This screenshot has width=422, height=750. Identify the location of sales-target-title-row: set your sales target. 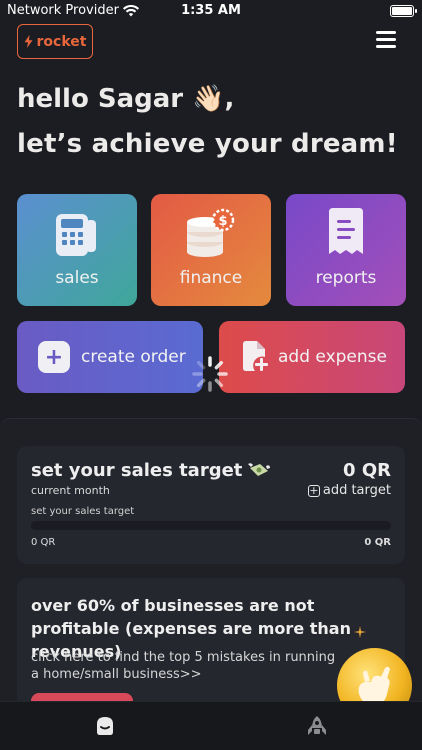
(151, 470).